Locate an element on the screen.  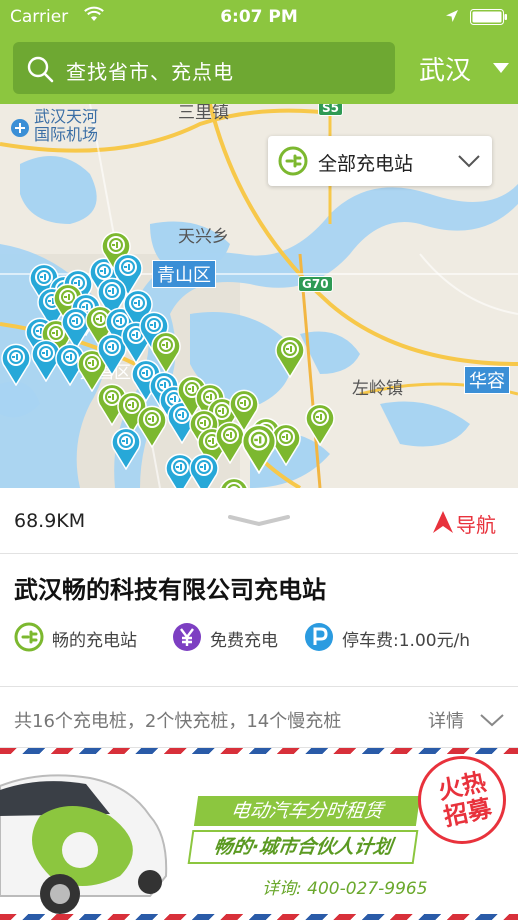
yen-icon is located at coordinates (187, 637).